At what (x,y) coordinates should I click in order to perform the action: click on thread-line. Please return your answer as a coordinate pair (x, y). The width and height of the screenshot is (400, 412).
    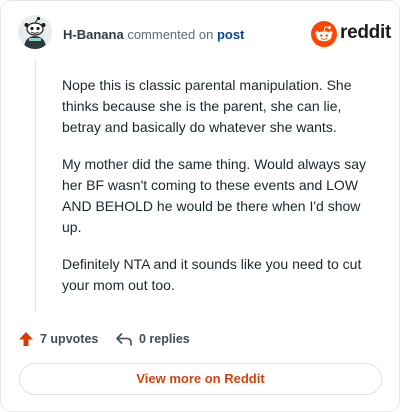
    Looking at the image, I should click on (35, 185).